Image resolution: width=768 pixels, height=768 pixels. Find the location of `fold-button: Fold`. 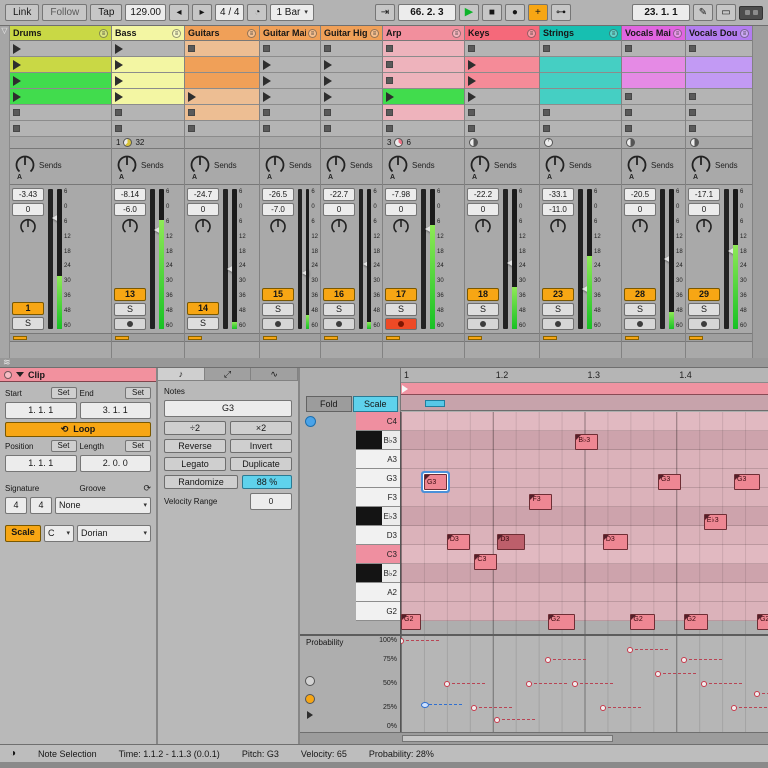

fold-button: Fold is located at coordinates (329, 404).